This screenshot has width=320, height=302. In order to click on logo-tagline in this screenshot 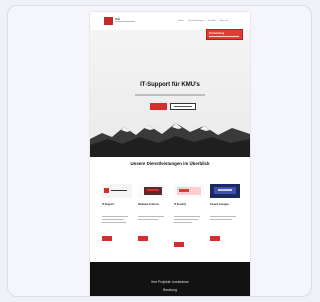, I will do `click(125, 21)`.